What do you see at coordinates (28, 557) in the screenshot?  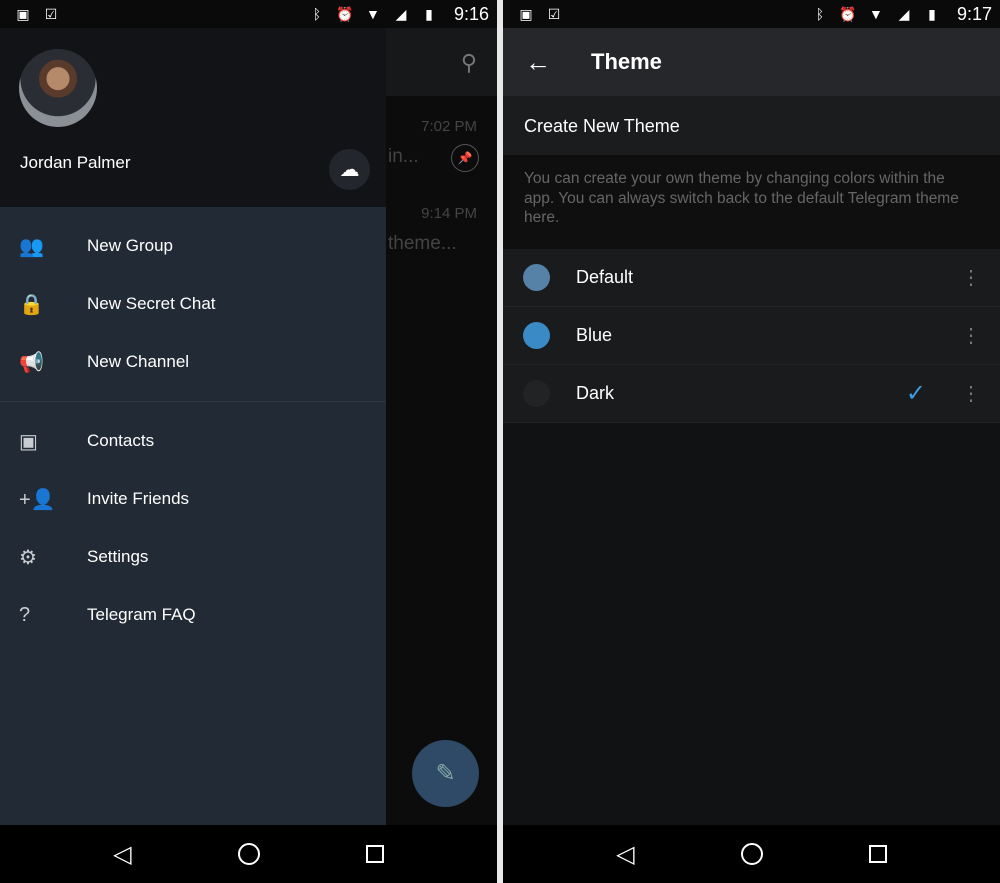 I see `gear-icon: ⚙` at bounding box center [28, 557].